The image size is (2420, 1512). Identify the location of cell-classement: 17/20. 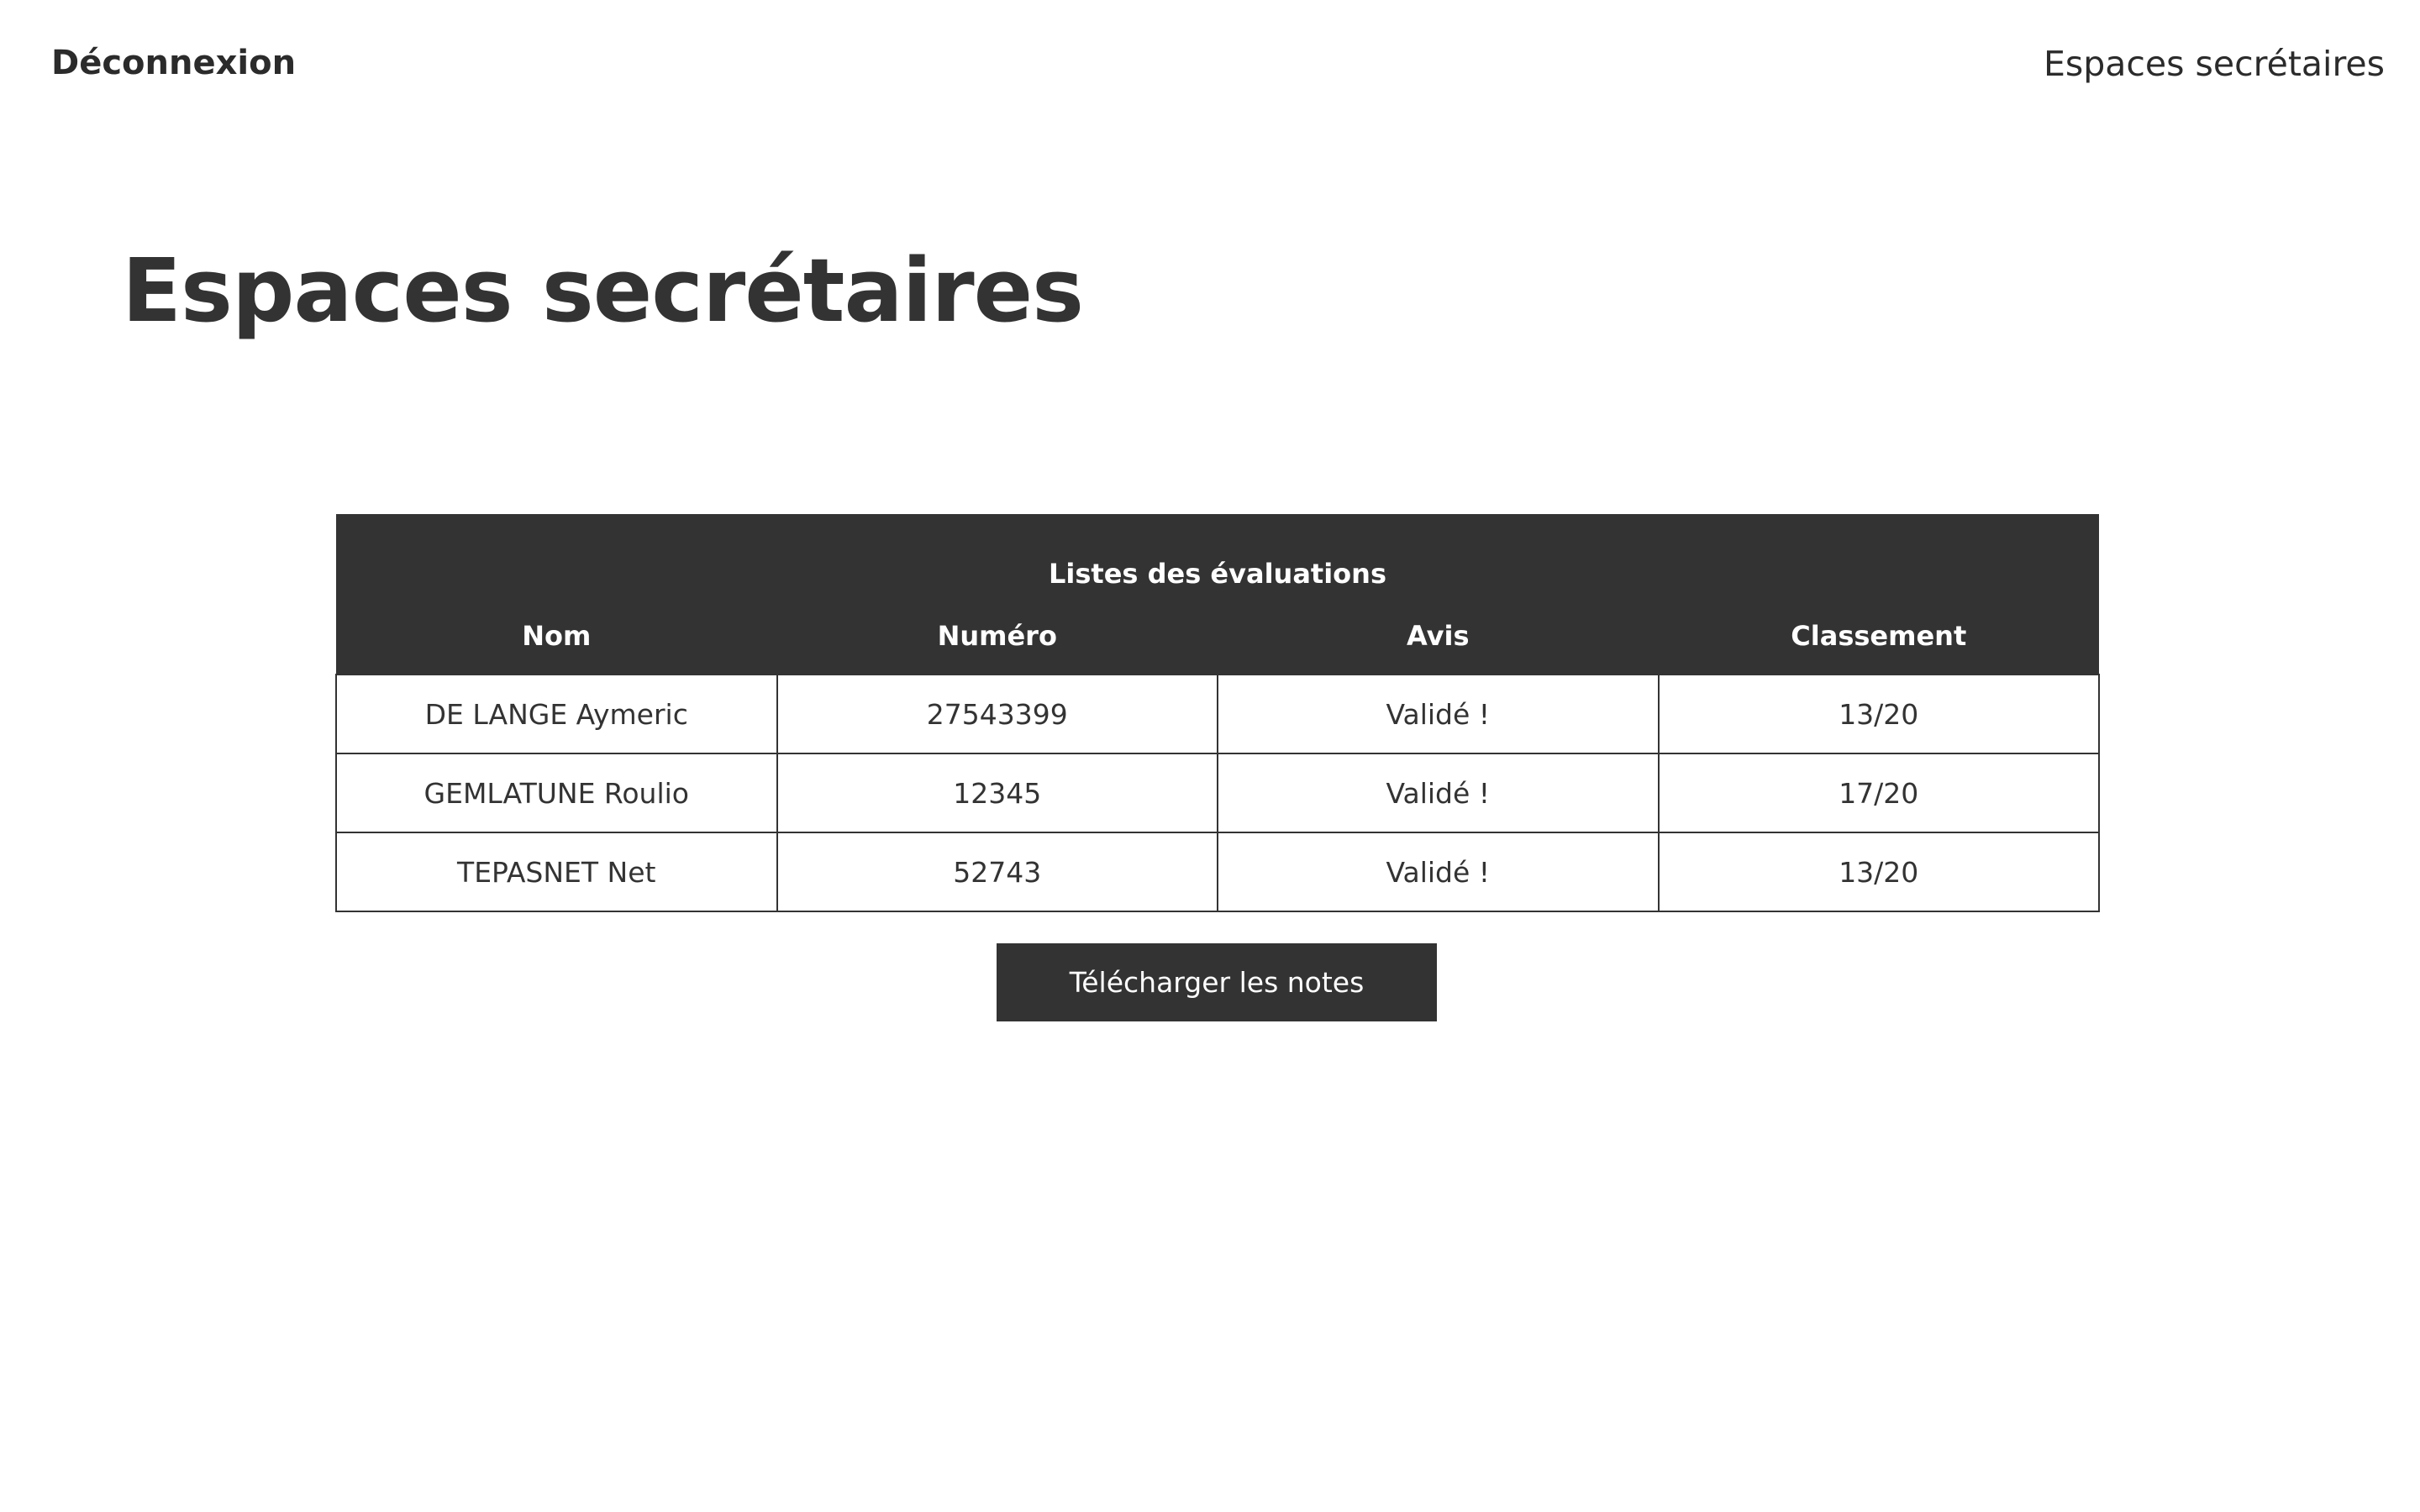
(1878, 793).